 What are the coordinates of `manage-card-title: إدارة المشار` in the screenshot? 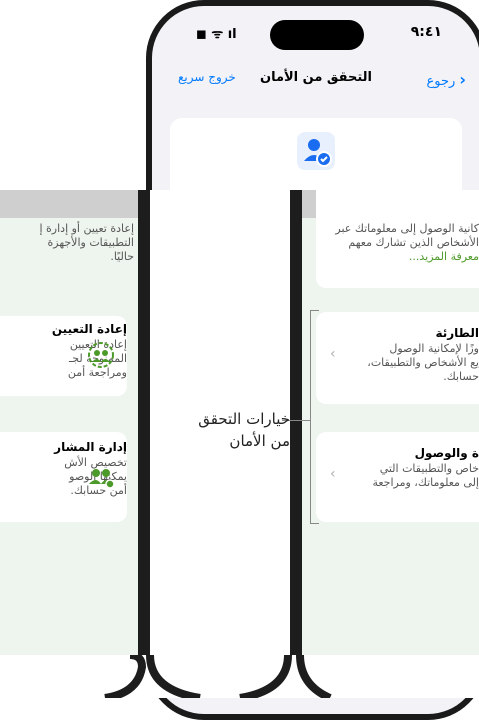 It's located at (90, 447).